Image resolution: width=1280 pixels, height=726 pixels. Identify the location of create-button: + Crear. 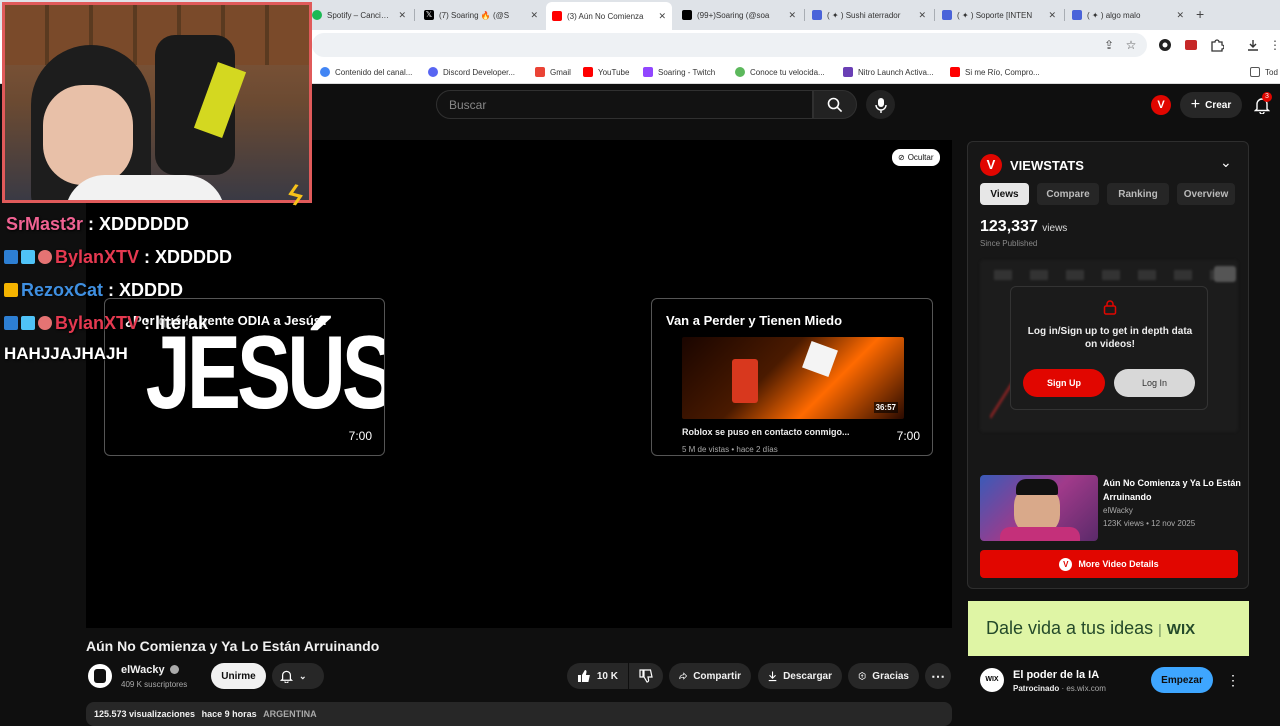
(1211, 105).